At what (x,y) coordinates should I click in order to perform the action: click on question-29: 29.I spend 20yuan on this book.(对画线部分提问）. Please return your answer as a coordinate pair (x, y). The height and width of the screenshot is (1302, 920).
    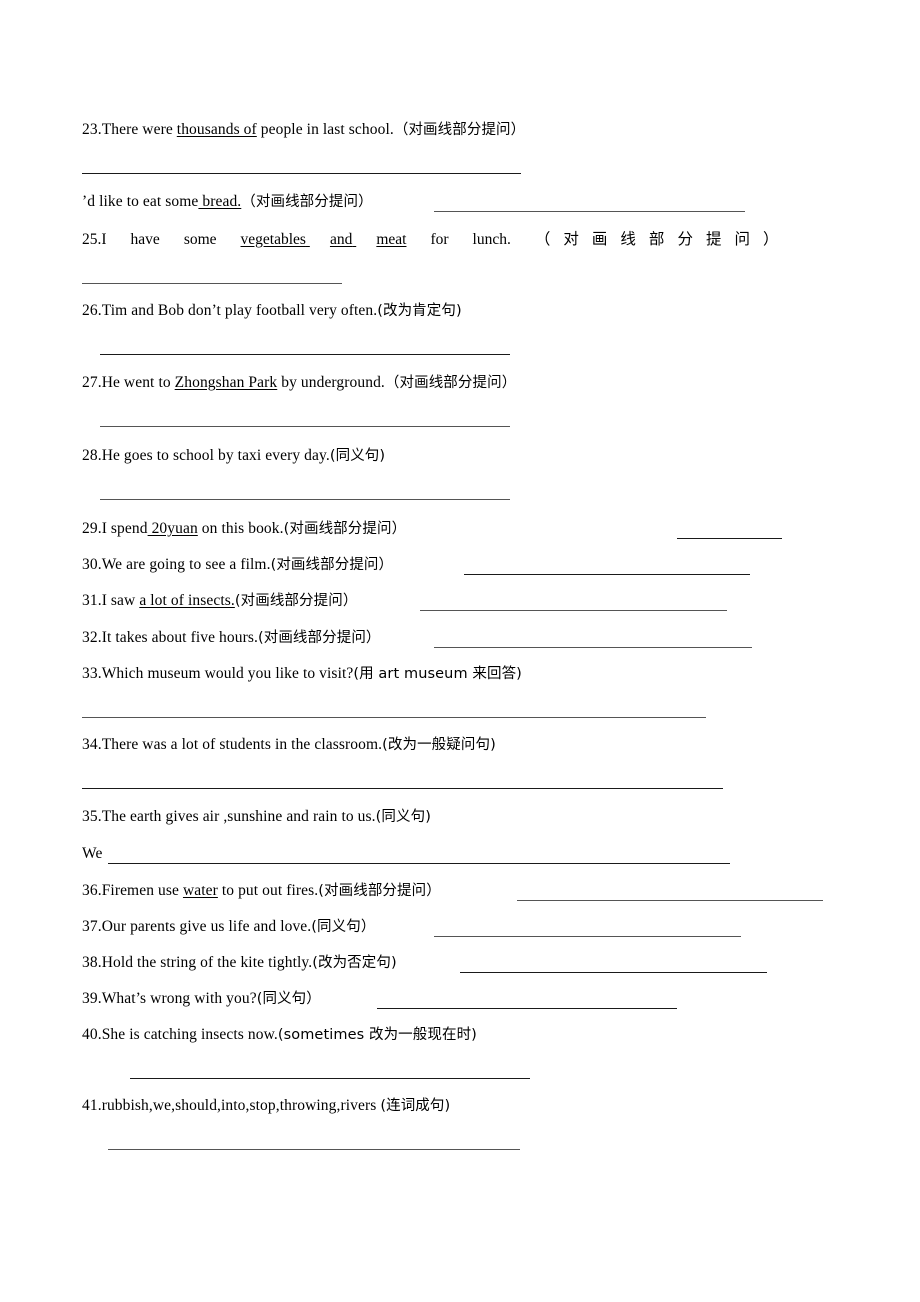
    Looking at the image, I should click on (244, 529).